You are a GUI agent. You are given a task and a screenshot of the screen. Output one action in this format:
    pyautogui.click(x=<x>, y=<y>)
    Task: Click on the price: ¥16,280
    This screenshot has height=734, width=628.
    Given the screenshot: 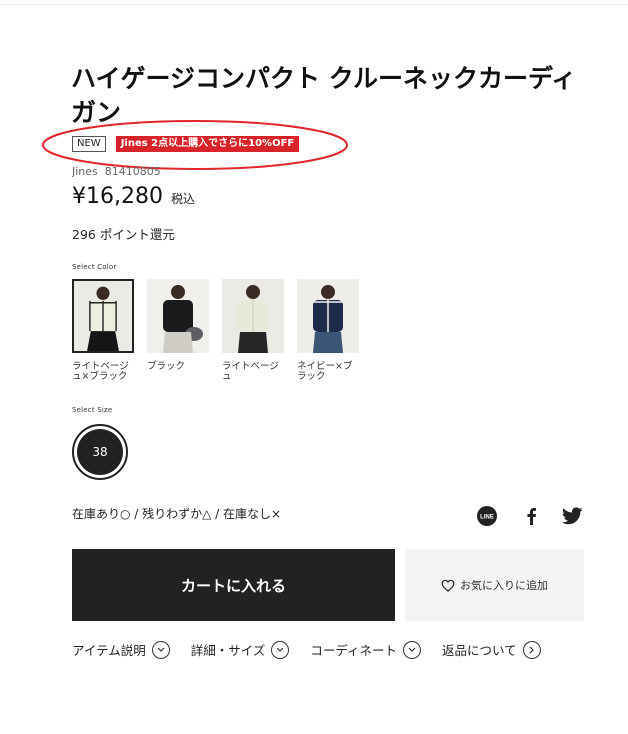 What is the action you would take?
    pyautogui.click(x=117, y=196)
    